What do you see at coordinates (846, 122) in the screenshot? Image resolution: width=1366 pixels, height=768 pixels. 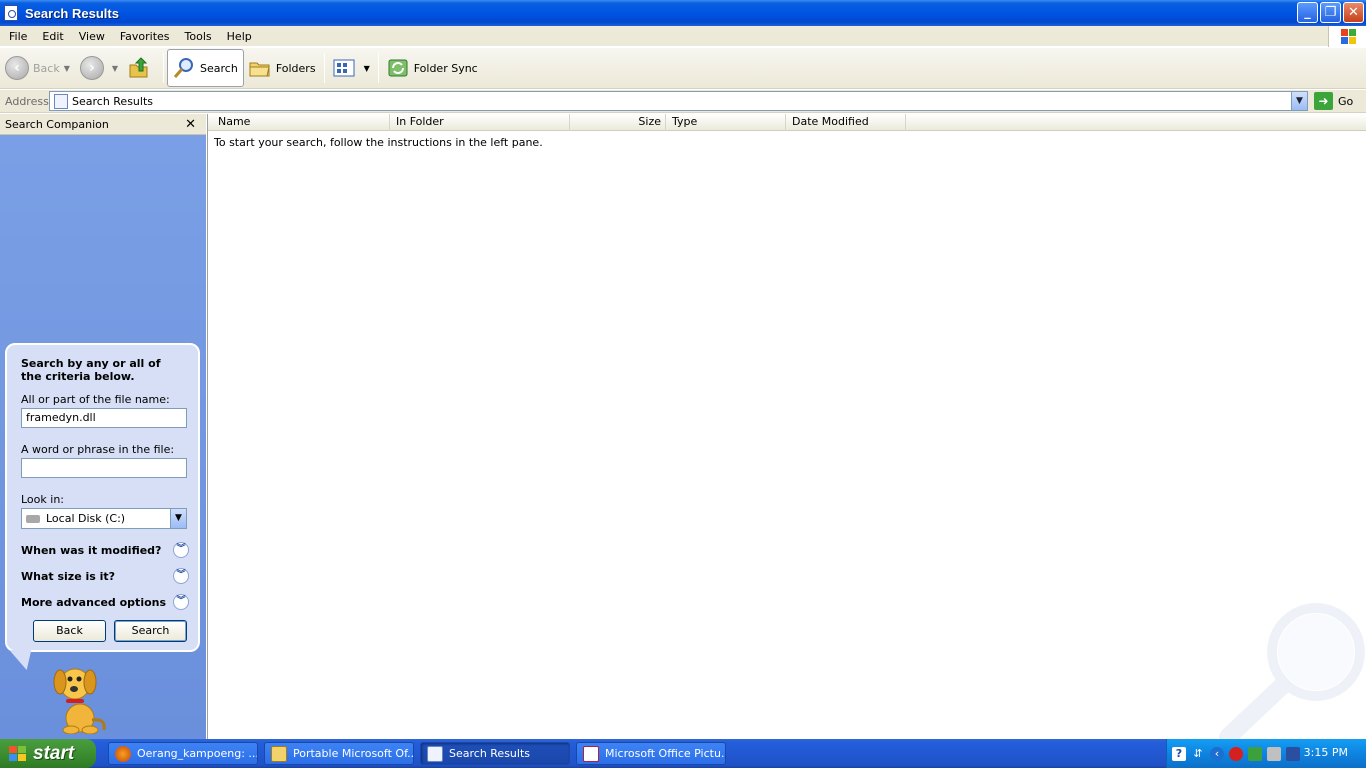 I see `column-date-modified: Date Modified` at bounding box center [846, 122].